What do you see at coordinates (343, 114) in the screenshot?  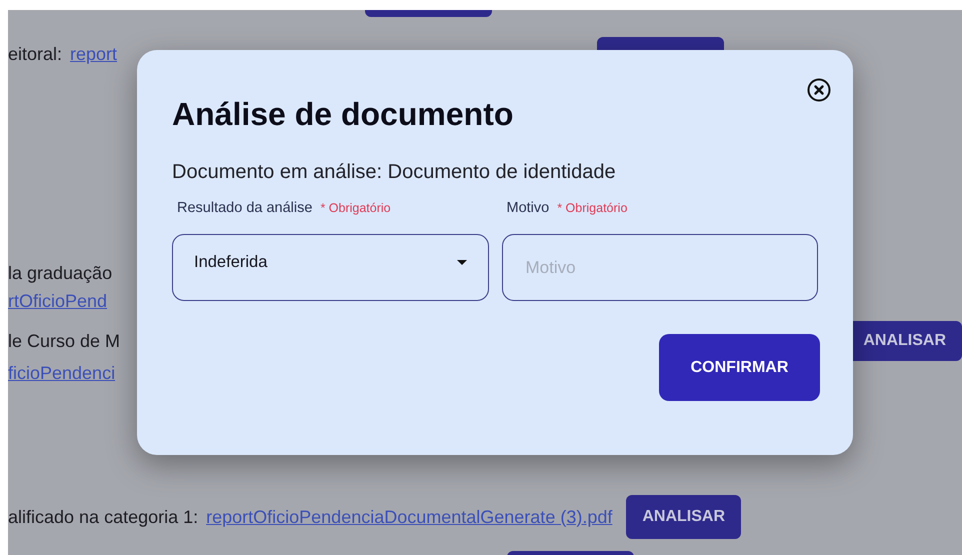 I see `modal-title: Análise de documento` at bounding box center [343, 114].